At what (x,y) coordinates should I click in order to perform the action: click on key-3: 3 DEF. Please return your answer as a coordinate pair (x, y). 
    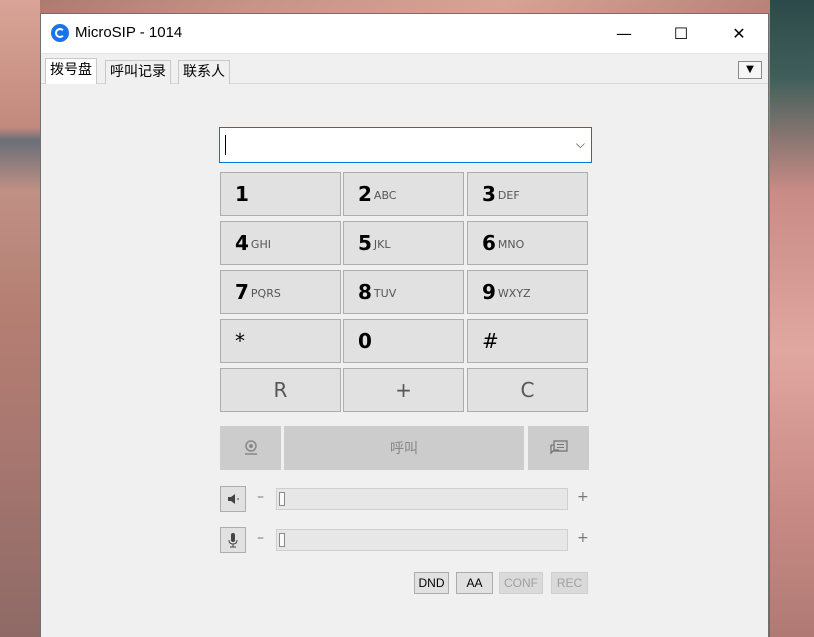
    Looking at the image, I should click on (527, 194).